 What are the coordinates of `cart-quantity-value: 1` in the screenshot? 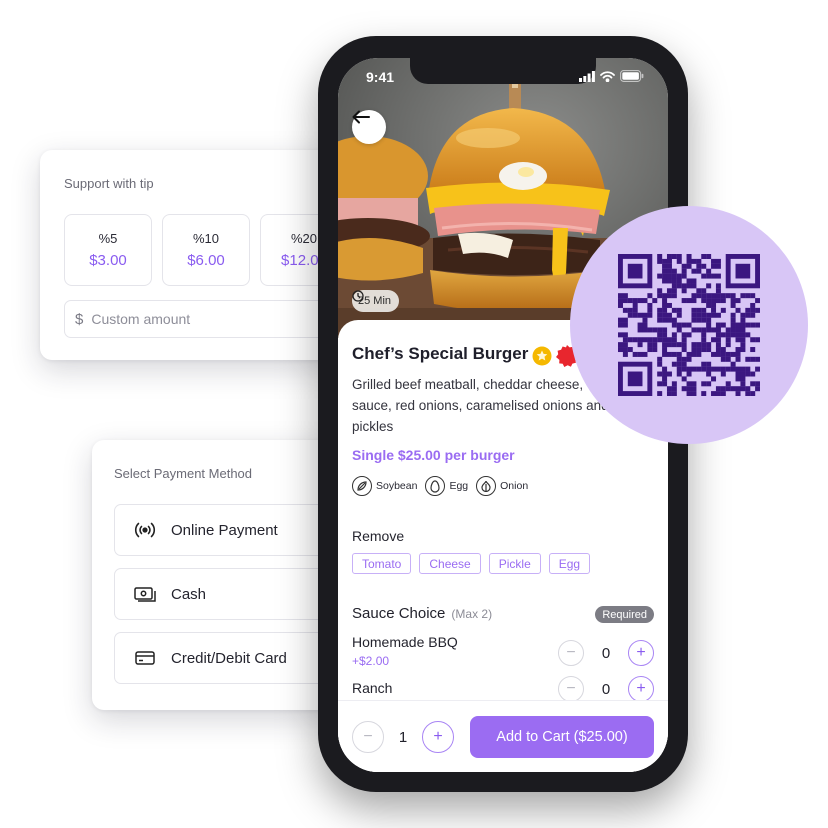 It's located at (403, 737).